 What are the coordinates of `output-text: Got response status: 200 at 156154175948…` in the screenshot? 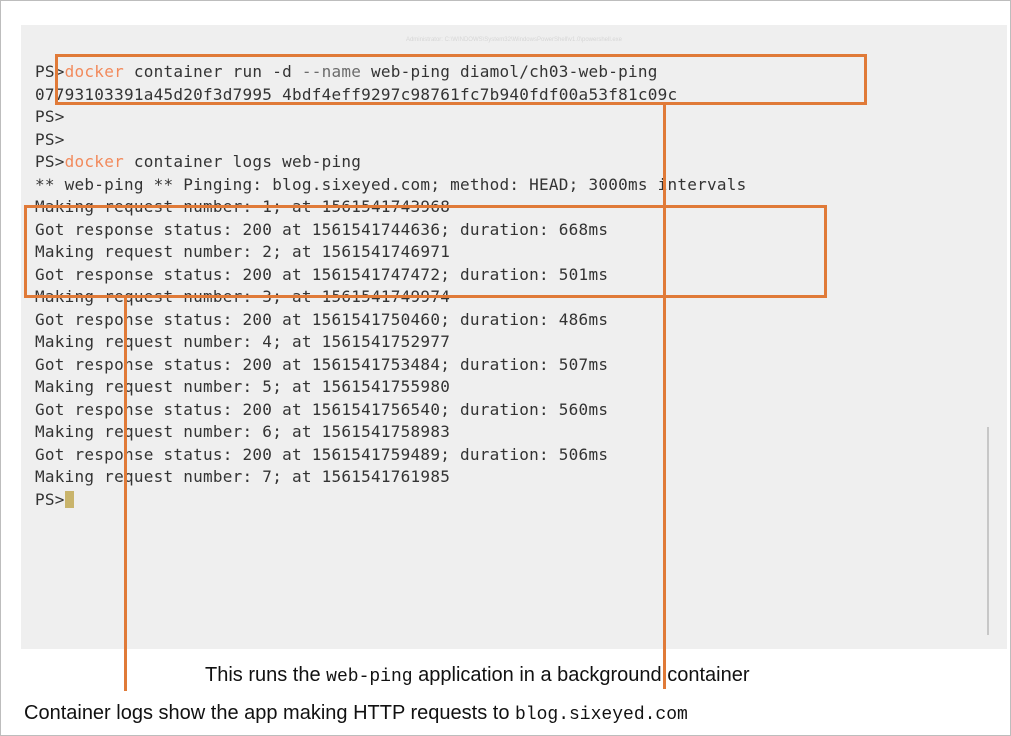 It's located at (322, 454).